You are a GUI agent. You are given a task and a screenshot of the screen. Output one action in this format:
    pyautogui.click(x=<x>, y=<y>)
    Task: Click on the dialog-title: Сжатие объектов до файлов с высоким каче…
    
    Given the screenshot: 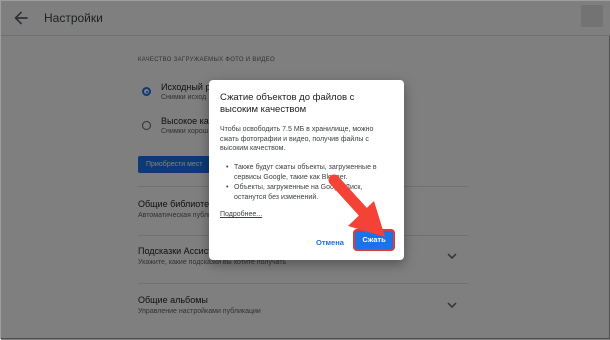 What is the action you would take?
    pyautogui.click(x=287, y=103)
    